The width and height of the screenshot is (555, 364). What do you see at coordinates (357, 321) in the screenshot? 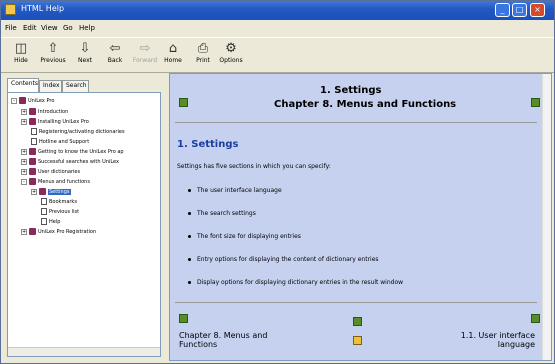
I see `nav-up-icon` at bounding box center [357, 321].